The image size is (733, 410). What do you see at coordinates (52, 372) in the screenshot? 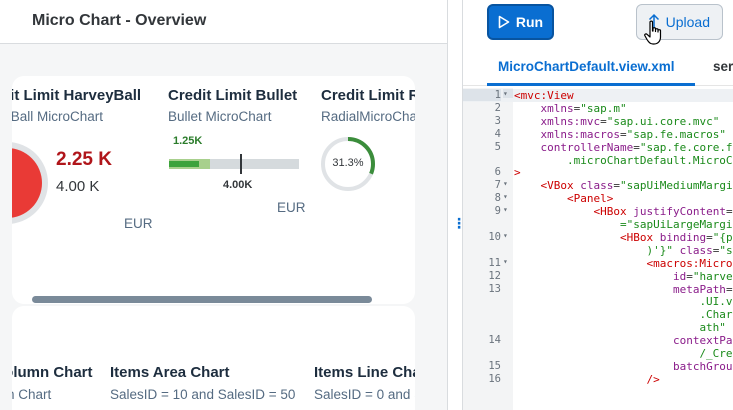
I see `column-chart-title: Items Column Chart` at bounding box center [52, 372].